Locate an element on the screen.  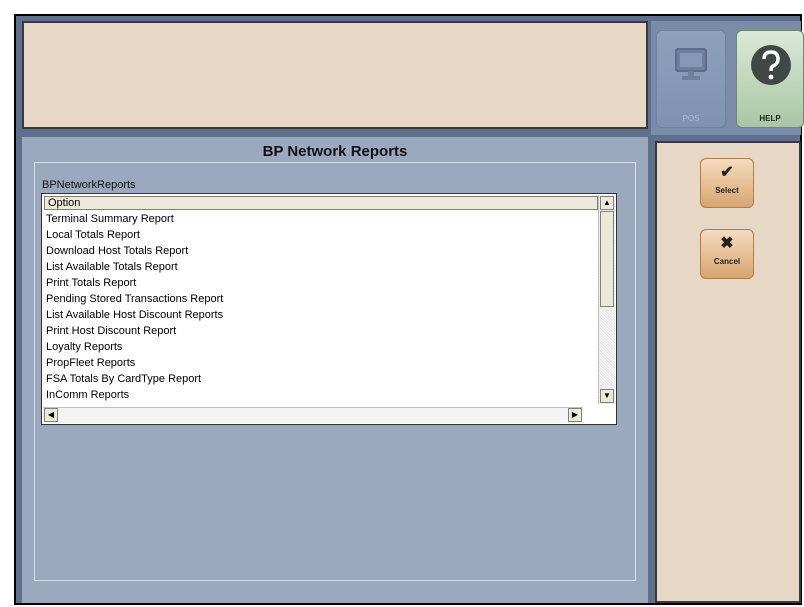
question-icon is located at coordinates (771, 65).